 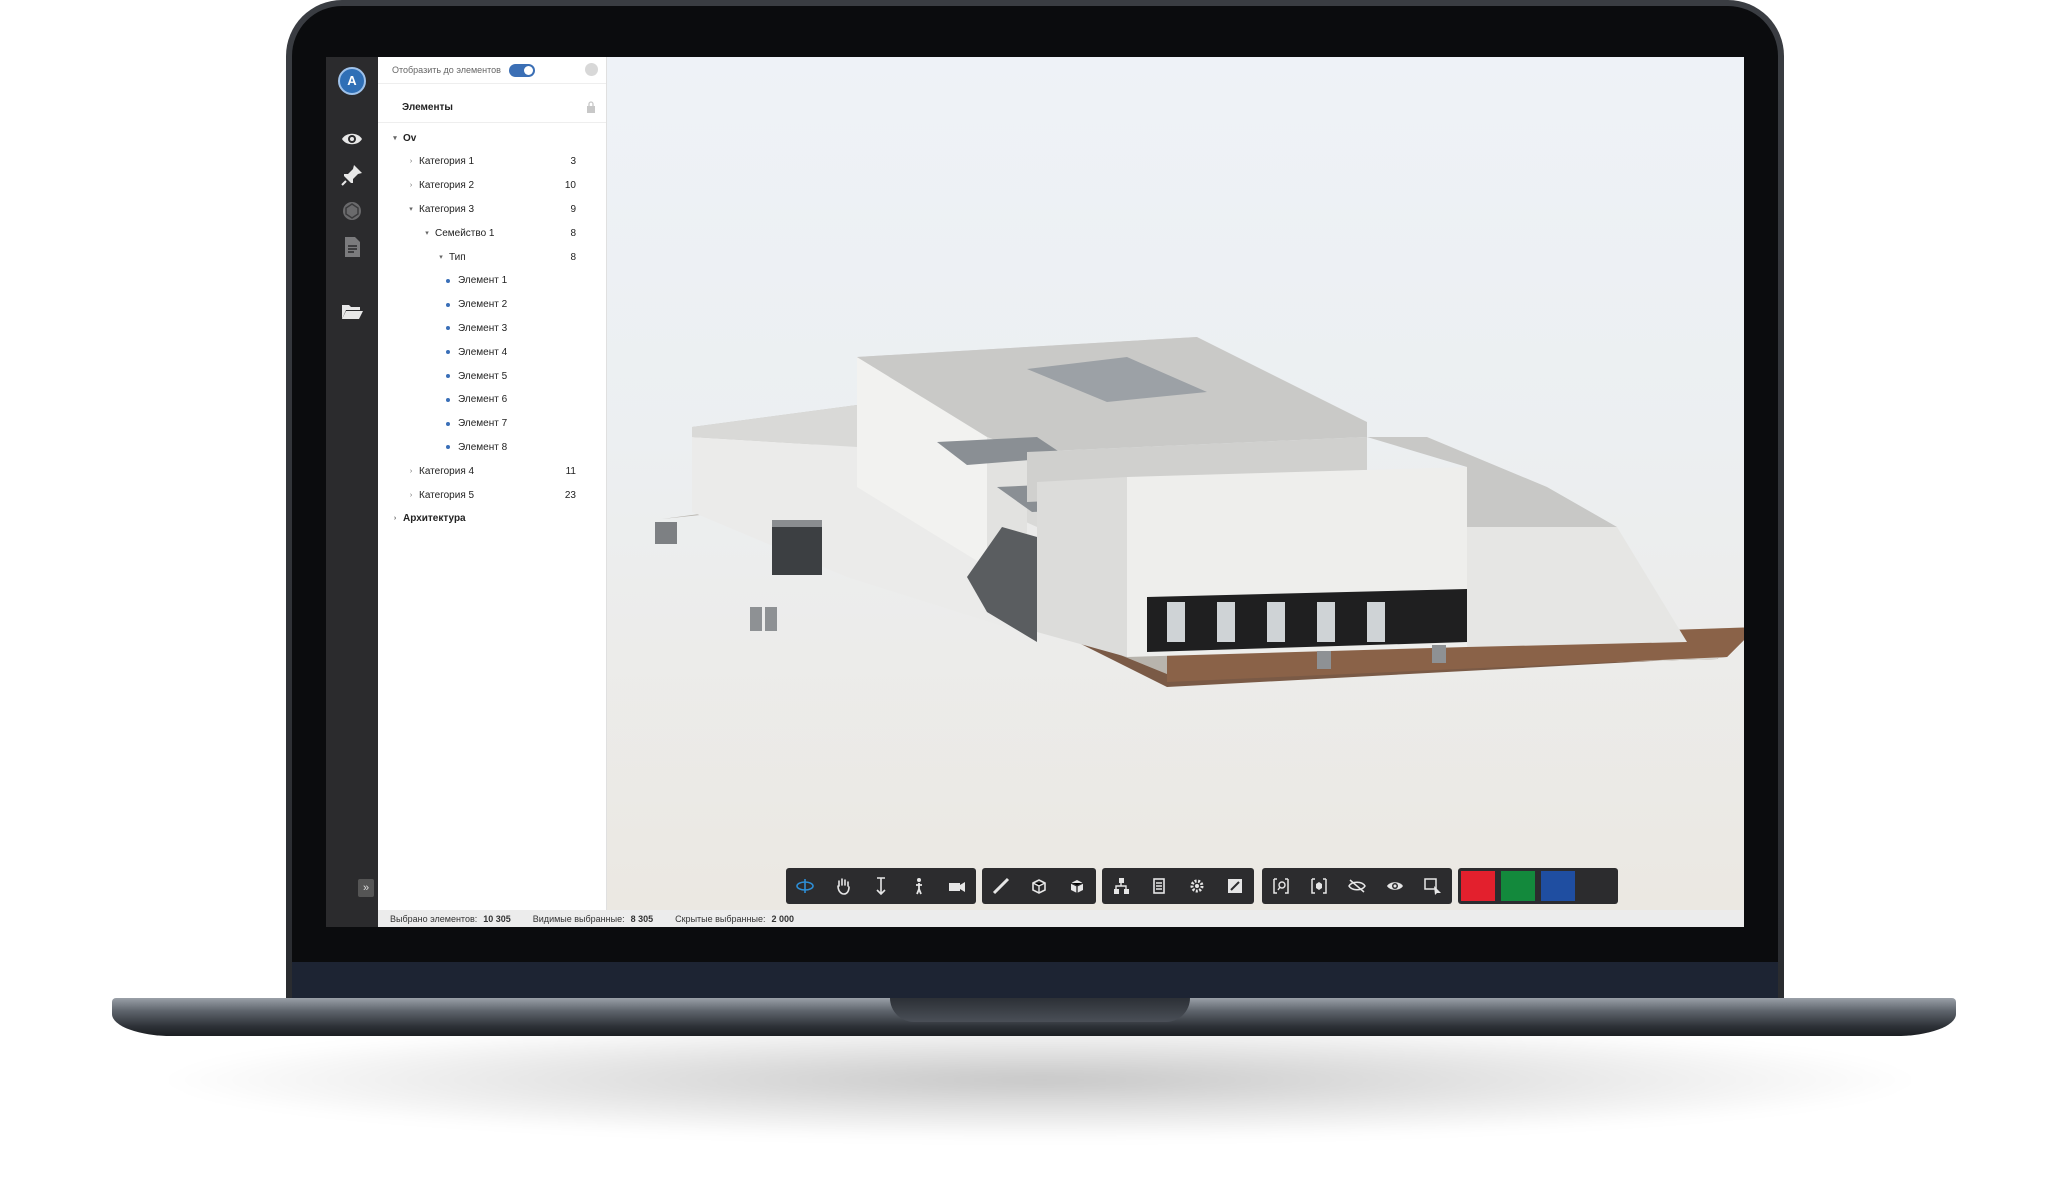 I want to click on tree-item-label: Ov, so click(x=410, y=138).